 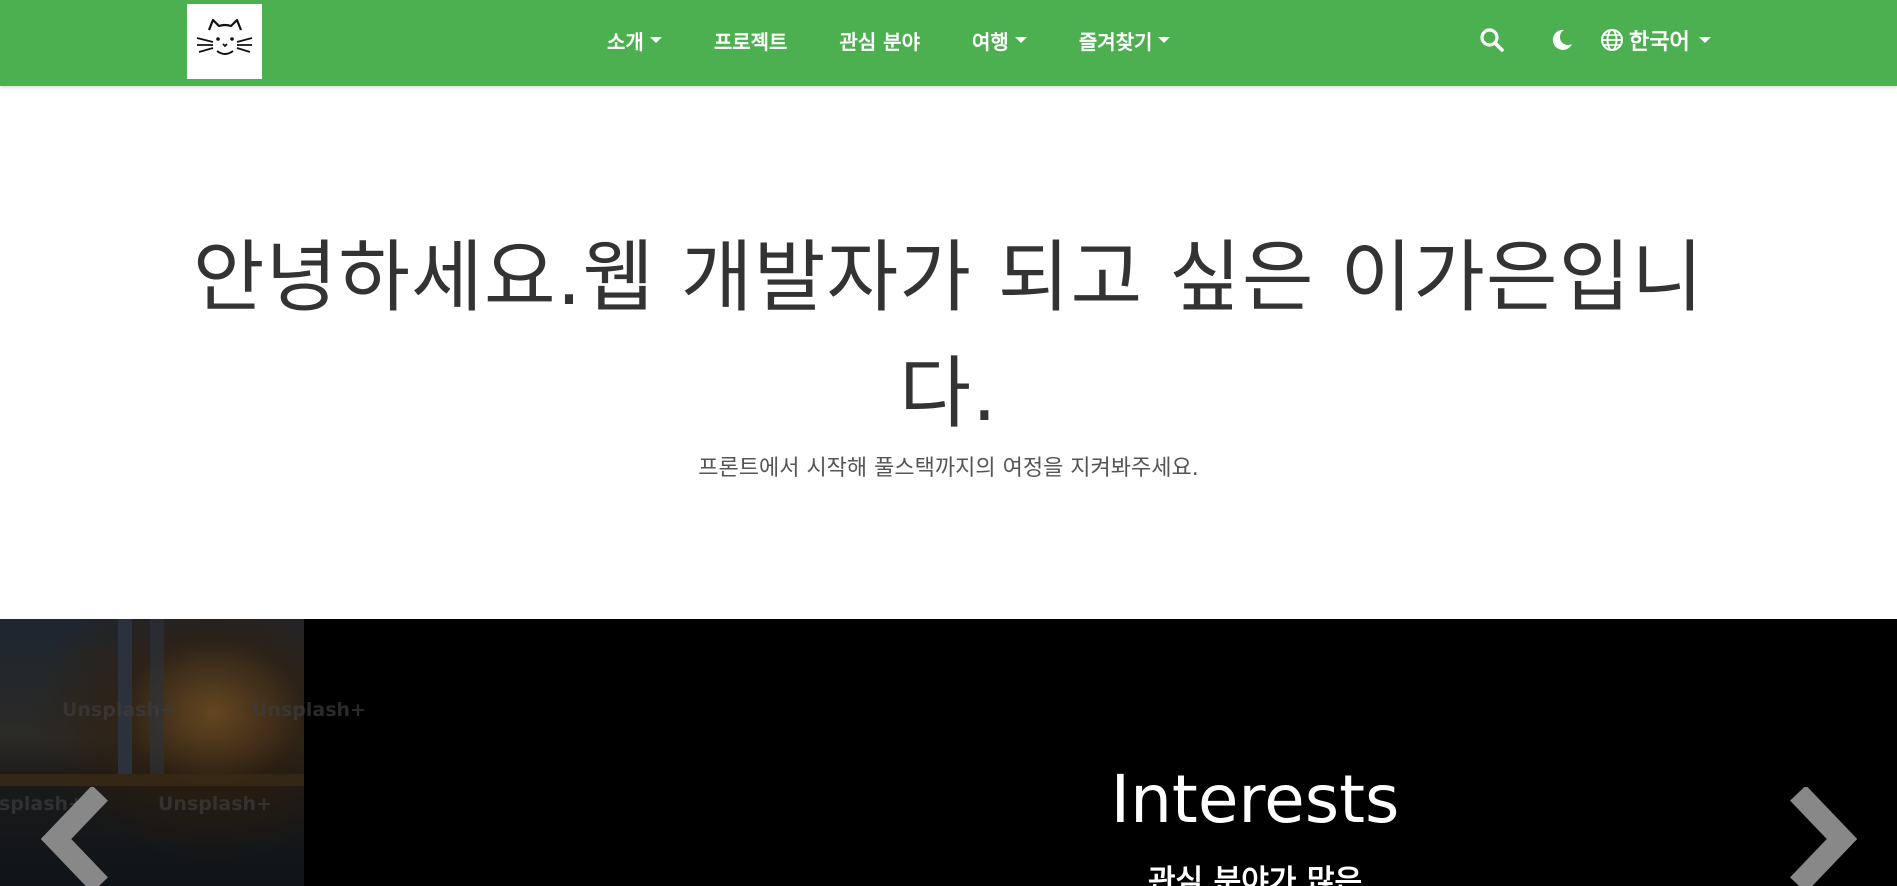 I want to click on slide-subtitle: 관심 분야가 많은, so click(x=1255, y=875).